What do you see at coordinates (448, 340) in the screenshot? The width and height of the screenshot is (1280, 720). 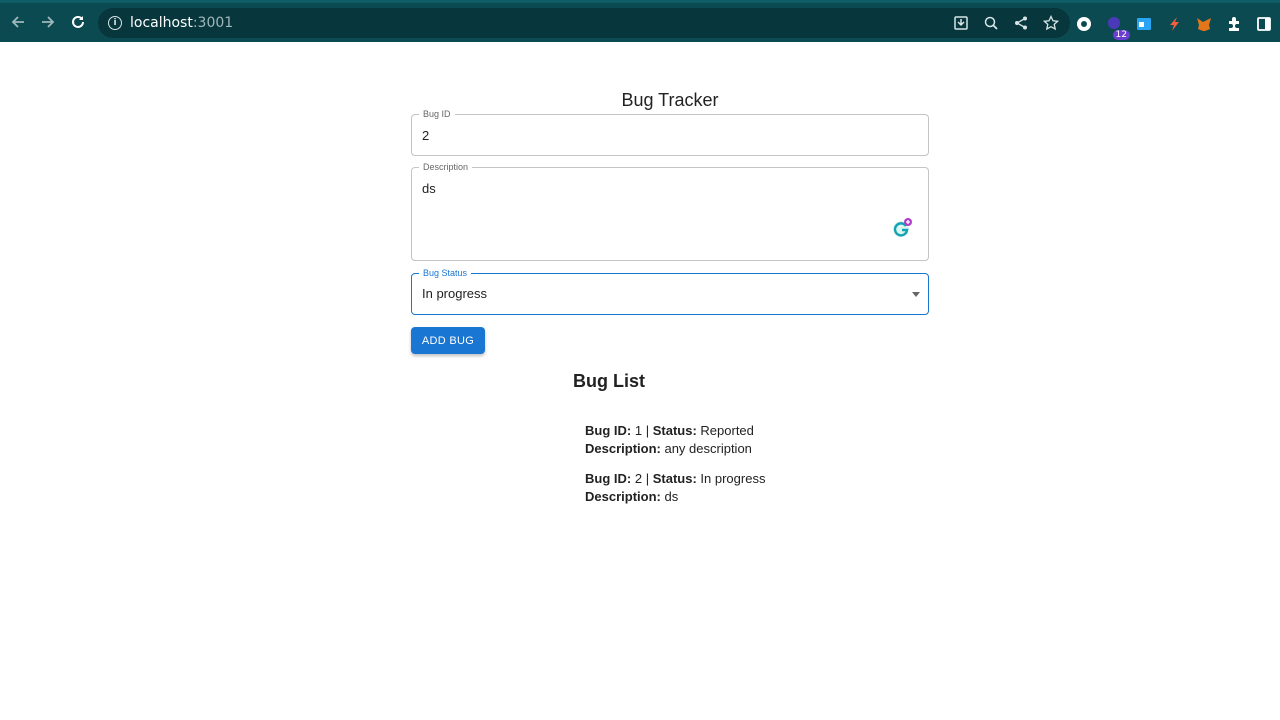 I see `add-bug-button: ADD BUG` at bounding box center [448, 340].